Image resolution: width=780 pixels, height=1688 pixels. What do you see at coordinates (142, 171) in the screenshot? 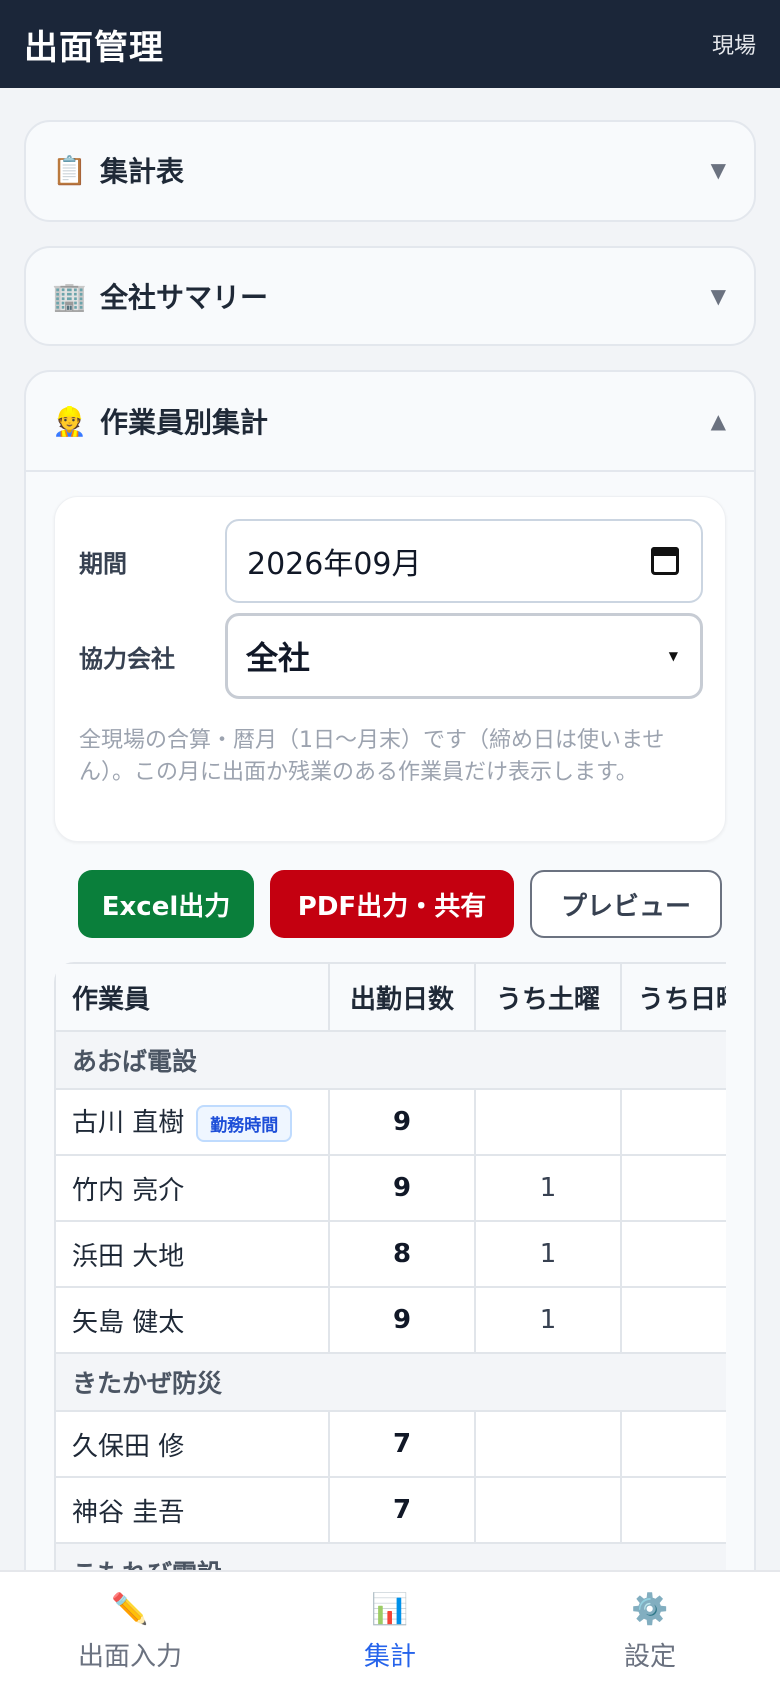
I see `section-title: 集計表` at bounding box center [142, 171].